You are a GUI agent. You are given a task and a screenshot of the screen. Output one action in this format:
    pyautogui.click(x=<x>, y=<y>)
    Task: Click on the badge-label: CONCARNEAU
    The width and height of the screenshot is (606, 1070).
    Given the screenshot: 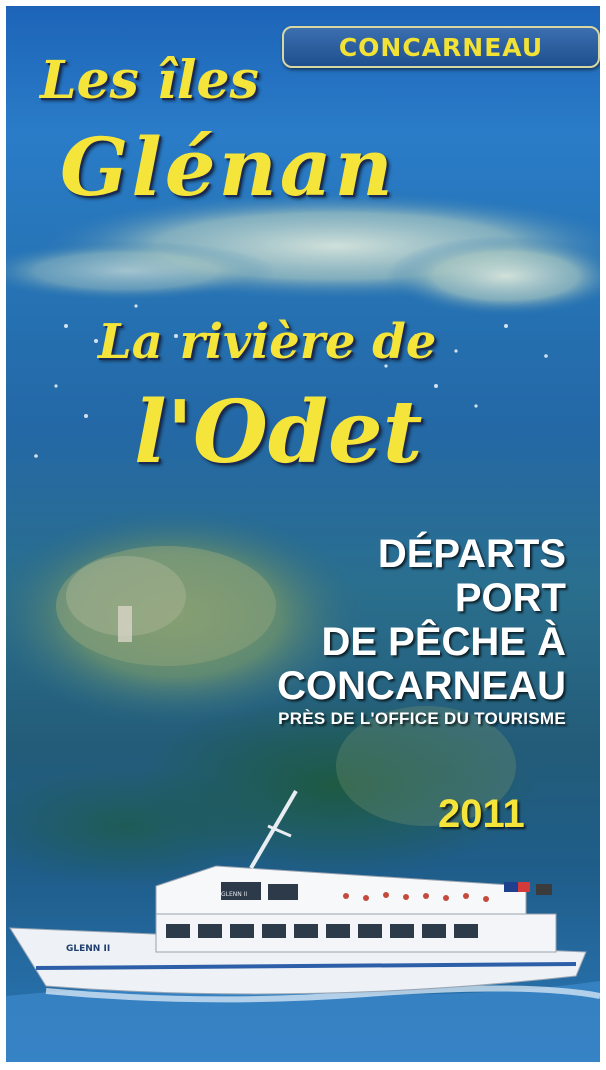 What is the action you would take?
    pyautogui.click(x=441, y=47)
    